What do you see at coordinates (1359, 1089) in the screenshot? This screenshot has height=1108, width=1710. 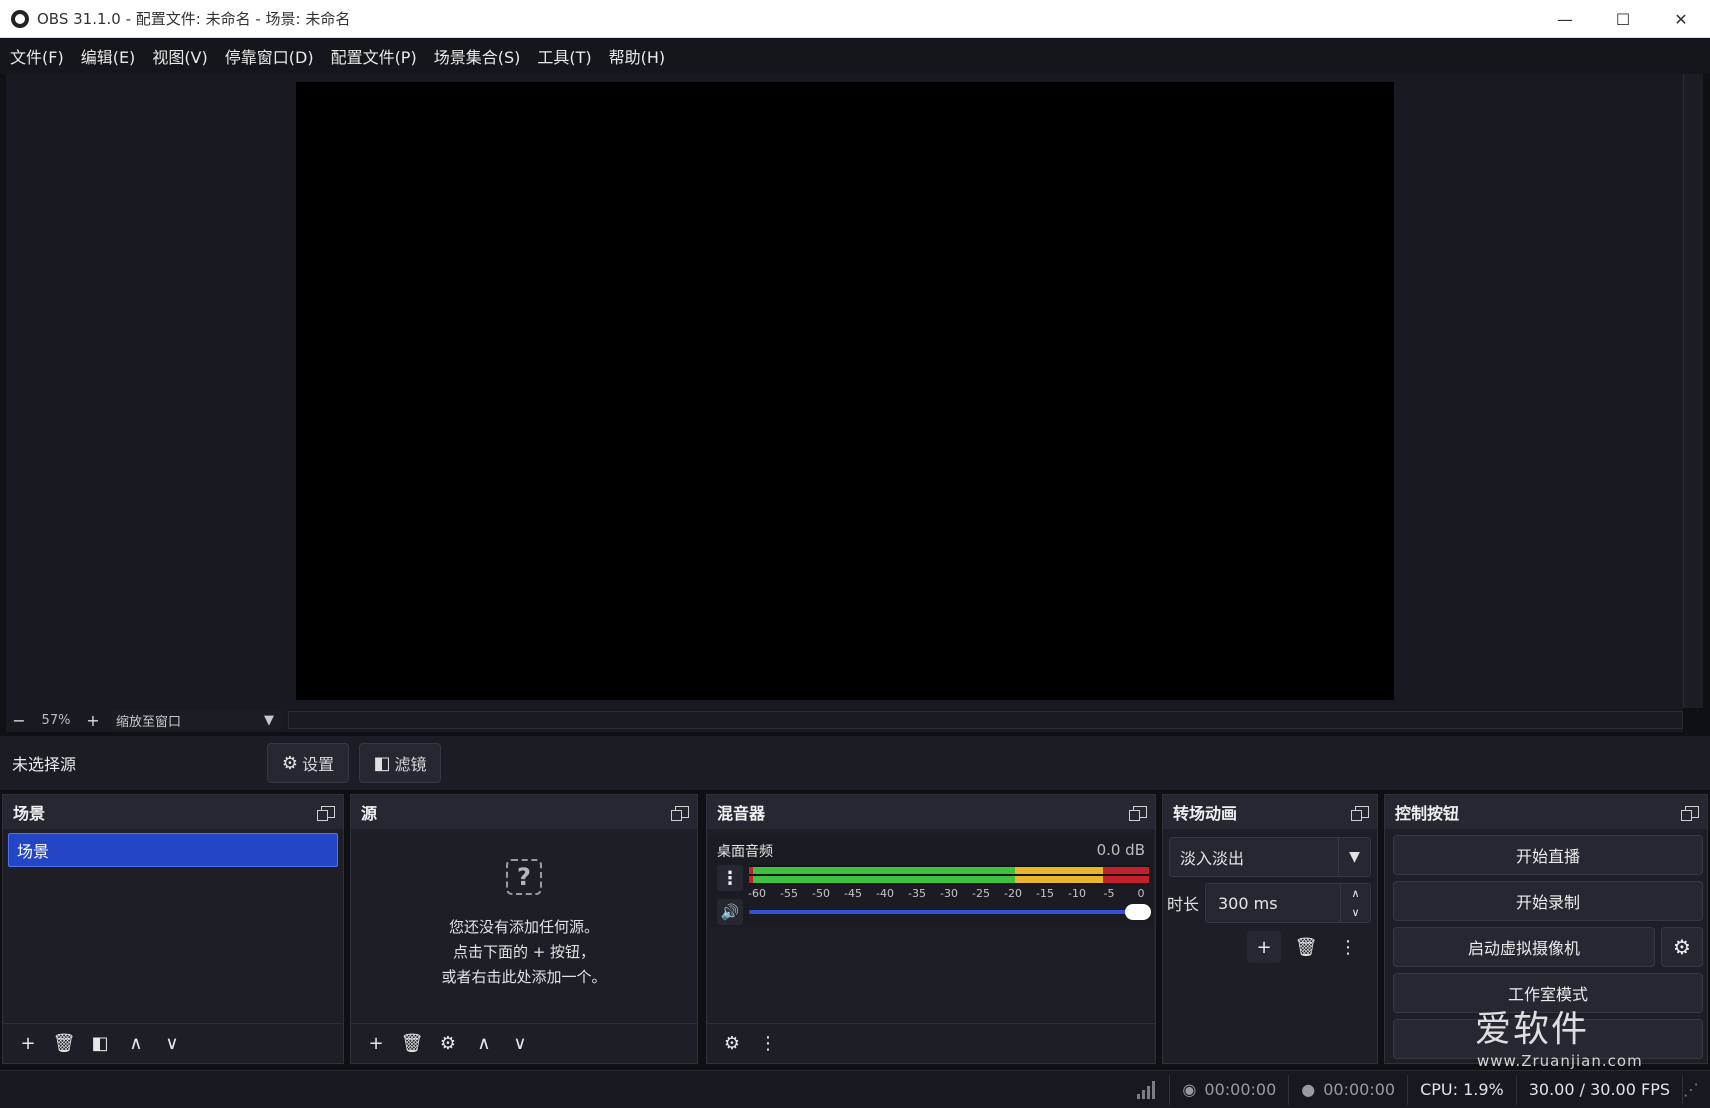 I see `record-time: 00:00:00` at bounding box center [1359, 1089].